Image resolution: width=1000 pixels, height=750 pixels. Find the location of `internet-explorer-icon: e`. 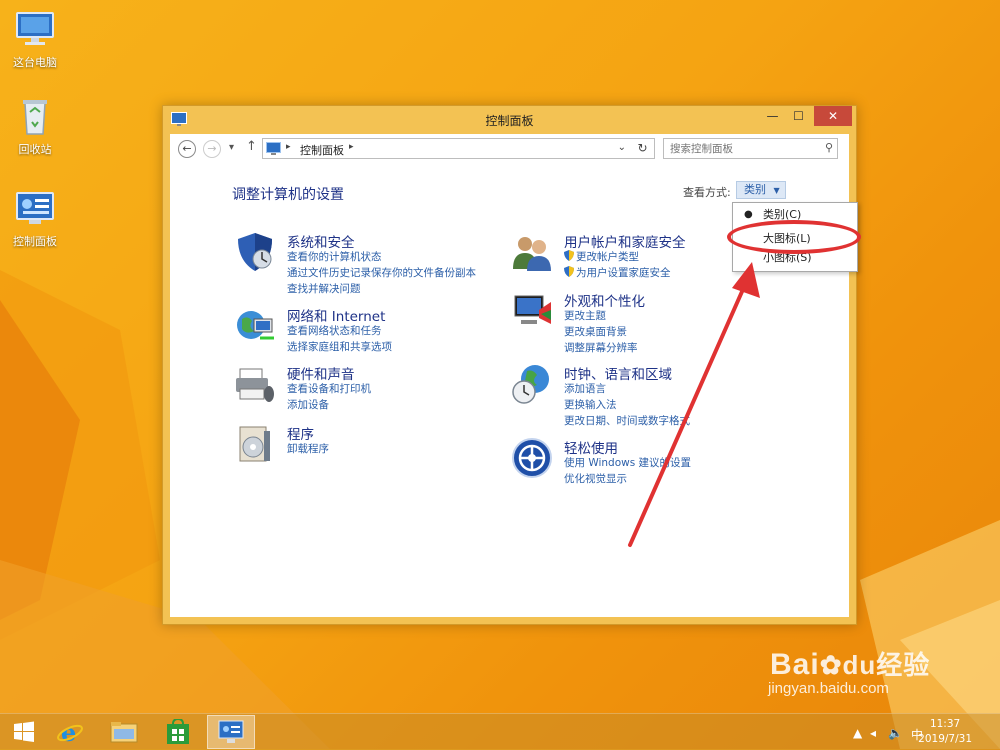

internet-explorer-icon: e is located at coordinates (70, 732).